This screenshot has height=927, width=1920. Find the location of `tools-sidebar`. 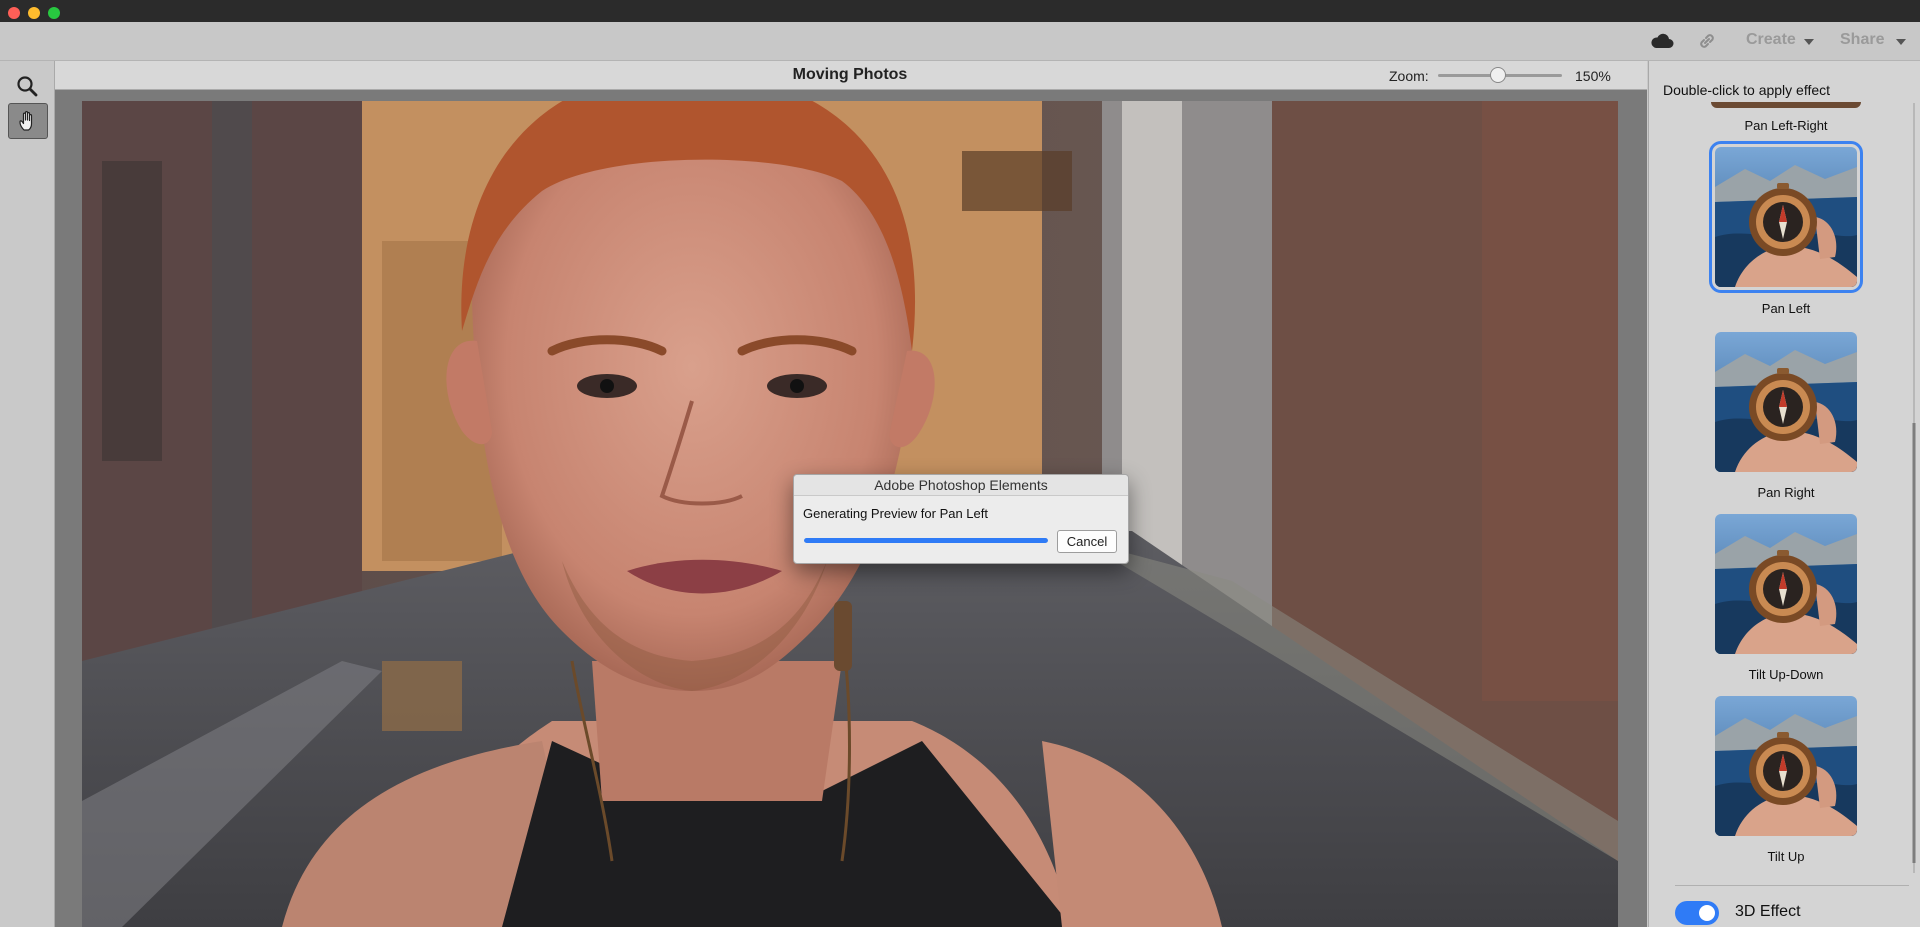

tools-sidebar is located at coordinates (27, 494).